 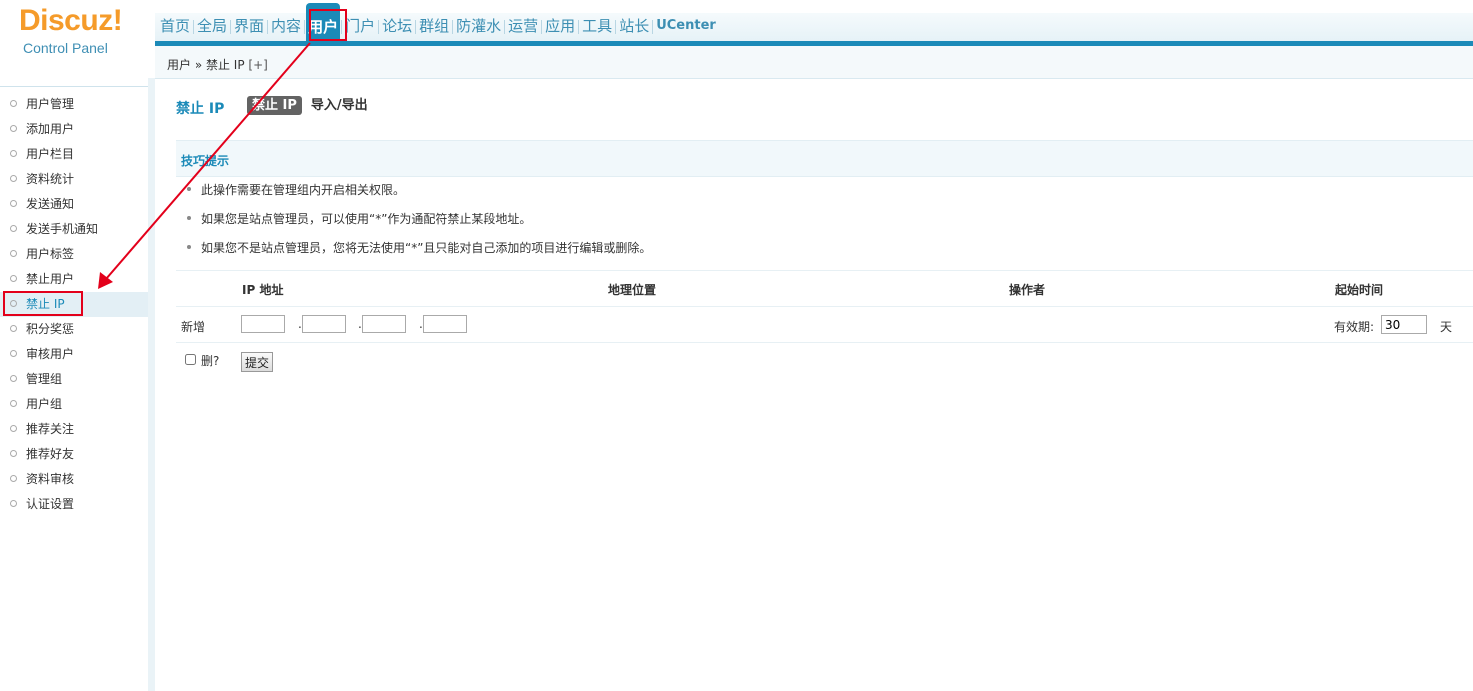 I want to click on add-shortcut-link: [+], so click(x=257, y=65).